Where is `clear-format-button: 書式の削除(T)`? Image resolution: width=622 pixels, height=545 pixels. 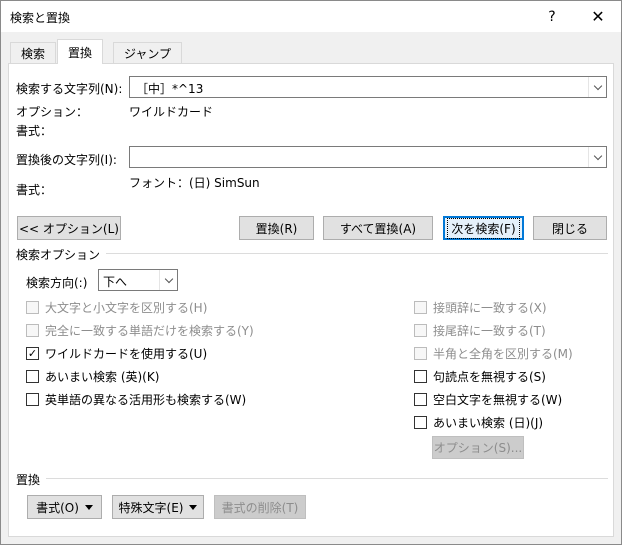
clear-format-button: 書式の削除(T) is located at coordinates (260, 507).